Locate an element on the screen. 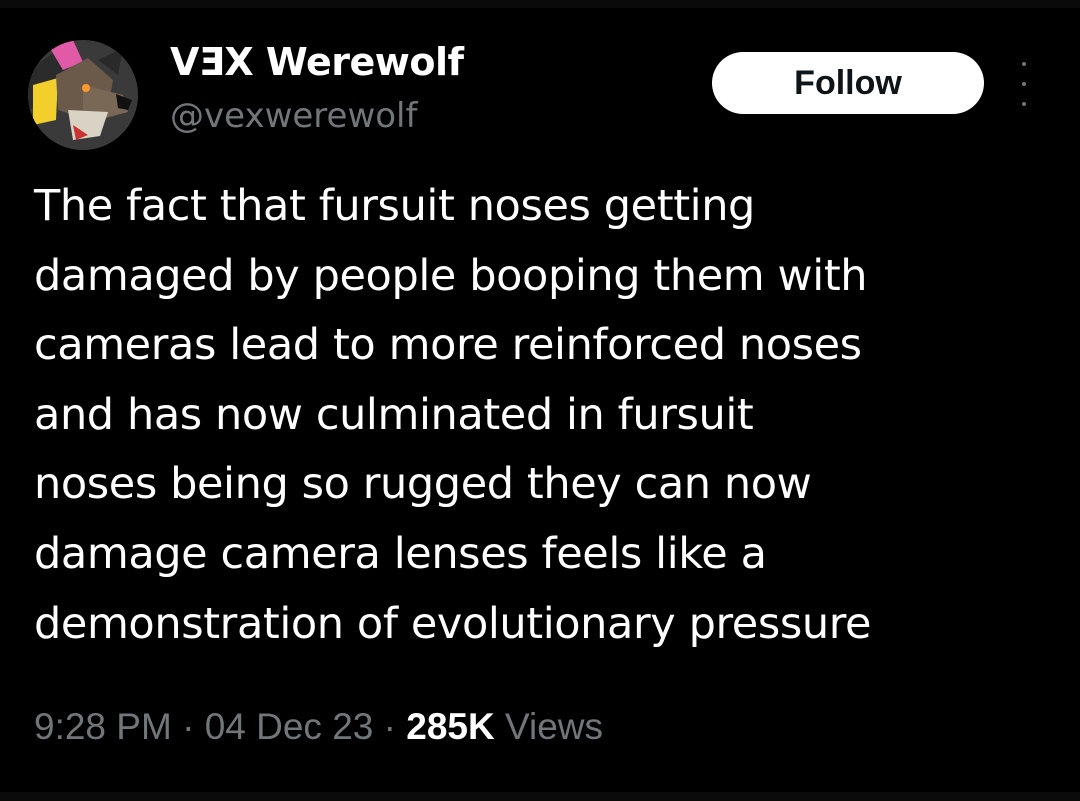 The image size is (1080, 801). more-vertical-icon is located at coordinates (1024, 84).